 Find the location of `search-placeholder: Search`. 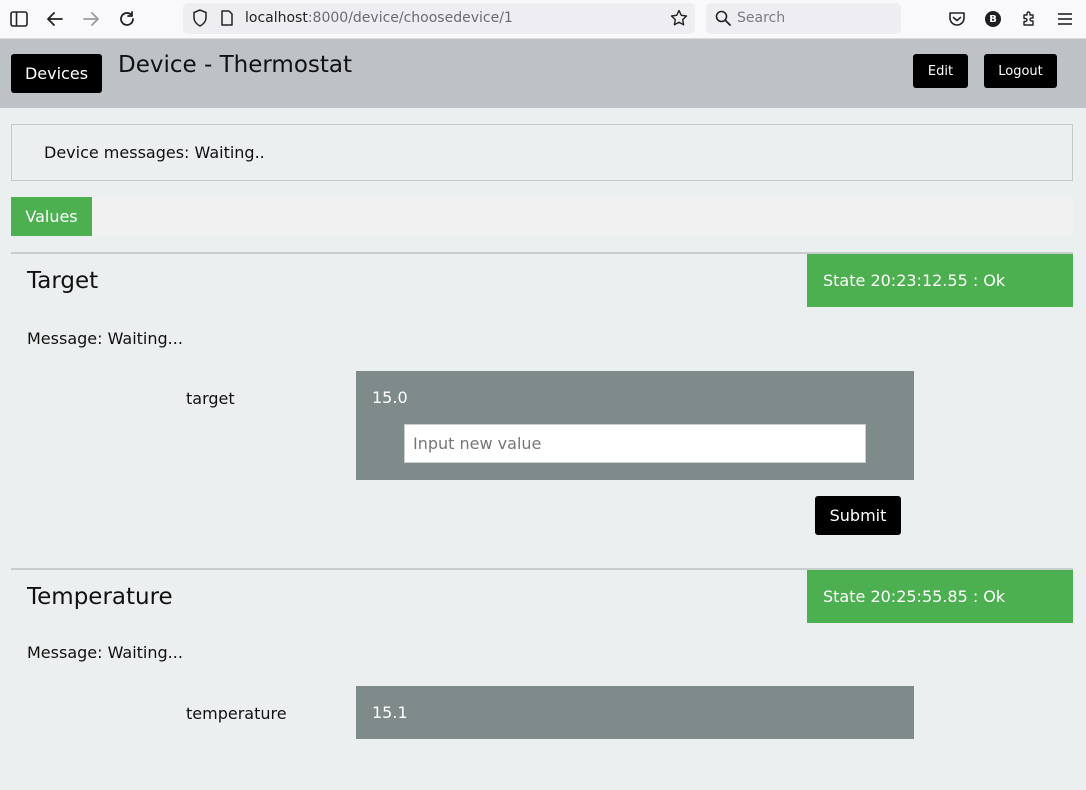

search-placeholder: Search is located at coordinates (761, 18).